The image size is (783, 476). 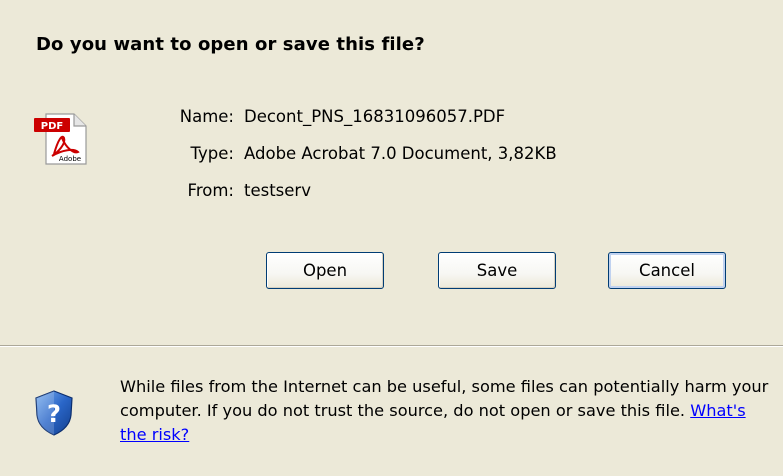 I want to click on type-value: Adobe Acrobat 7.0 Document, 3,82KB, so click(x=400, y=153).